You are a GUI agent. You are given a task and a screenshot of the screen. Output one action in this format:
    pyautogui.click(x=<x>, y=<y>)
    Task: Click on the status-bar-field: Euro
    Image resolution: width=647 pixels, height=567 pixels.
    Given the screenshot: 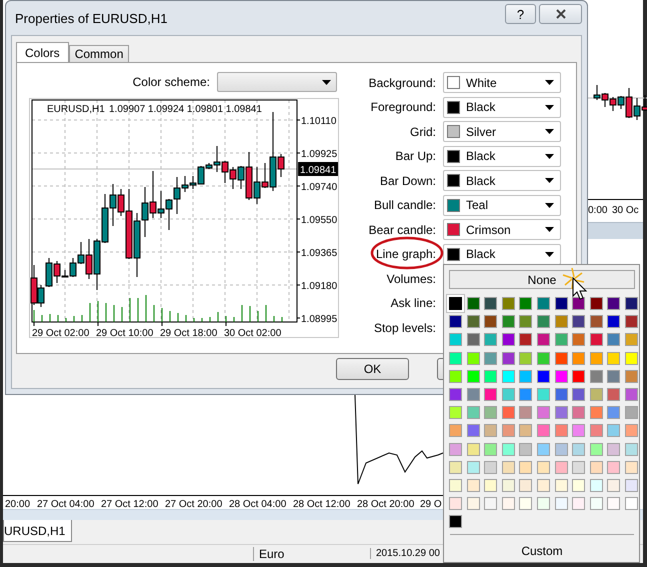 What is the action you would take?
    pyautogui.click(x=268, y=554)
    